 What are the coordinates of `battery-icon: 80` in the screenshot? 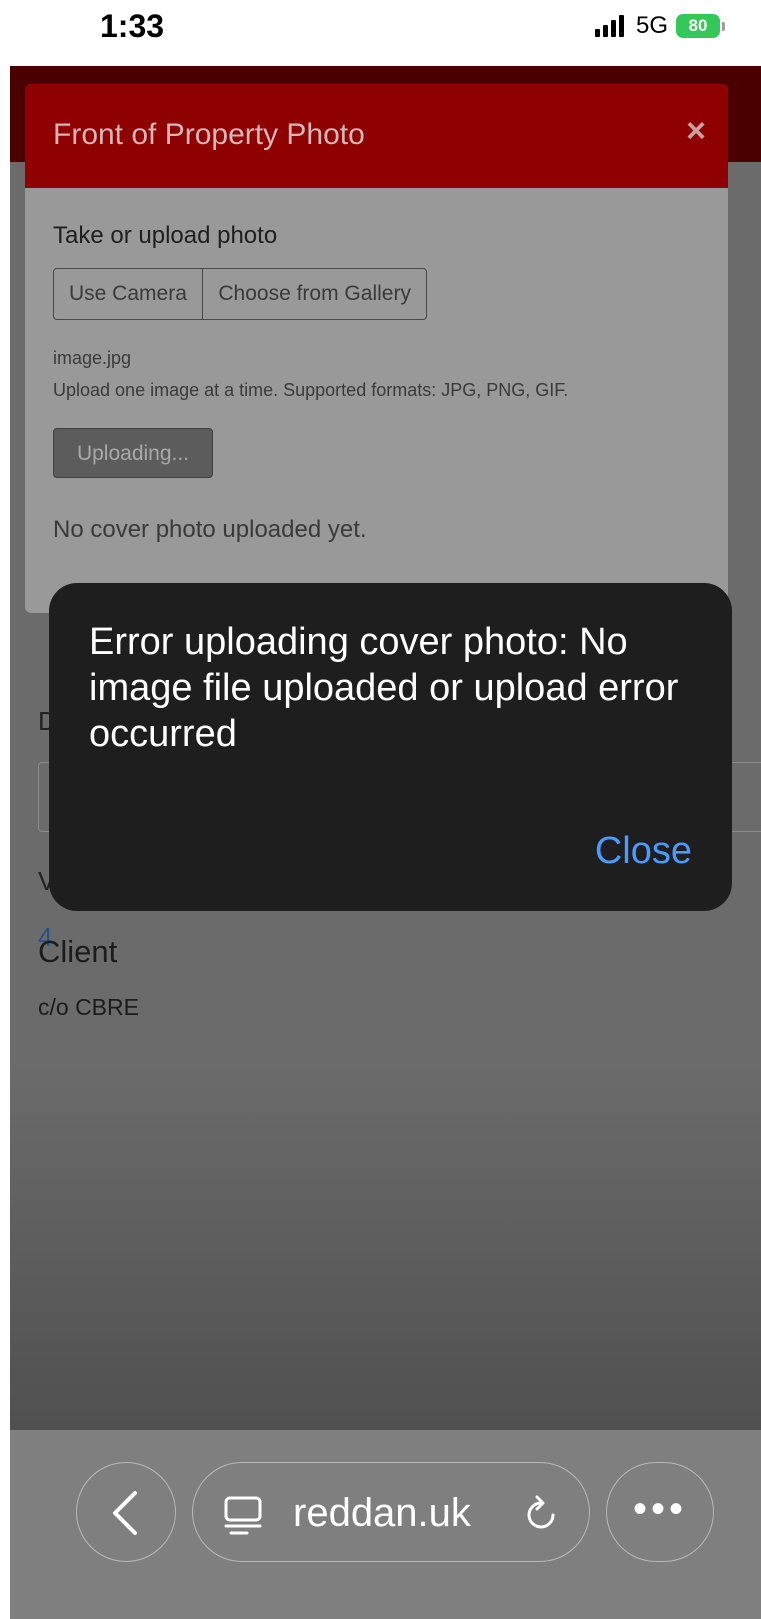 It's located at (698, 26).